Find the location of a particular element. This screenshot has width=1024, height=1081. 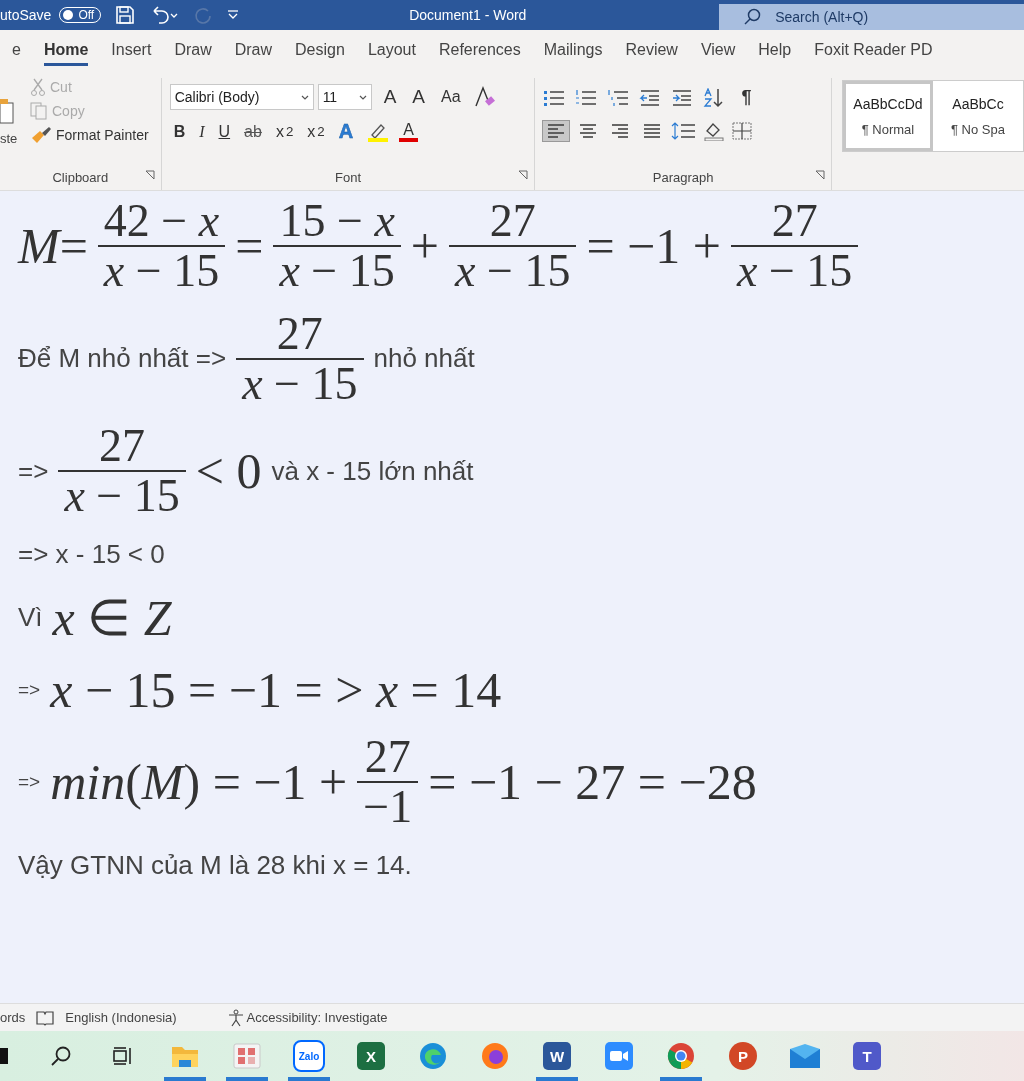

language-label: English (Indonesia) is located at coordinates (121, 1017).